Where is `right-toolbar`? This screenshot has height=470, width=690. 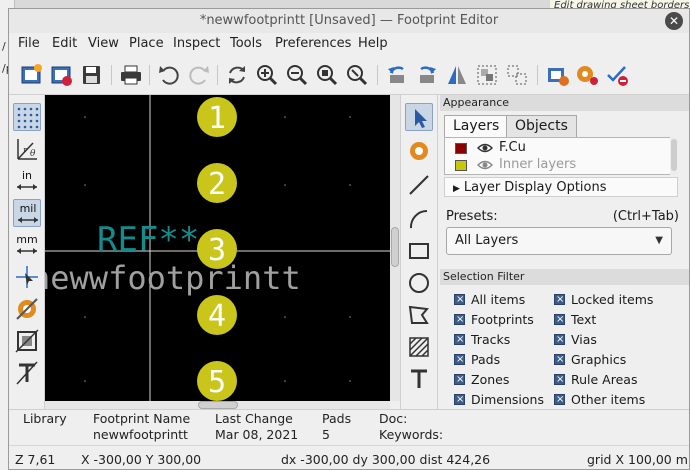 right-toolbar is located at coordinates (419, 252).